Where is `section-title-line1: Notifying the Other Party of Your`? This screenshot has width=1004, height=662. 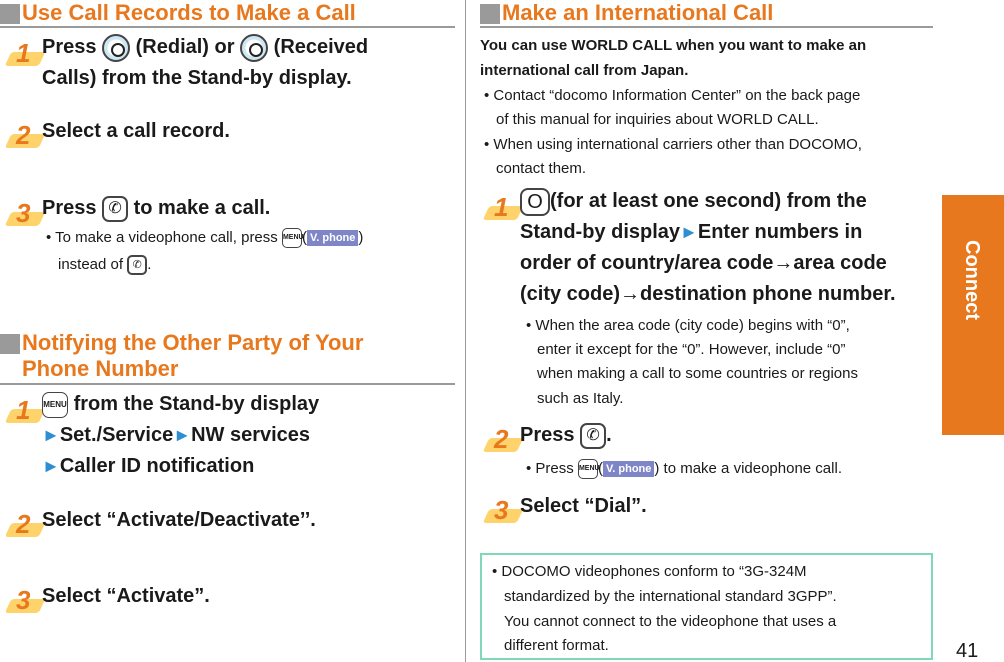
section-title-line1: Notifying the Other Party of Your is located at coordinates (193, 342).